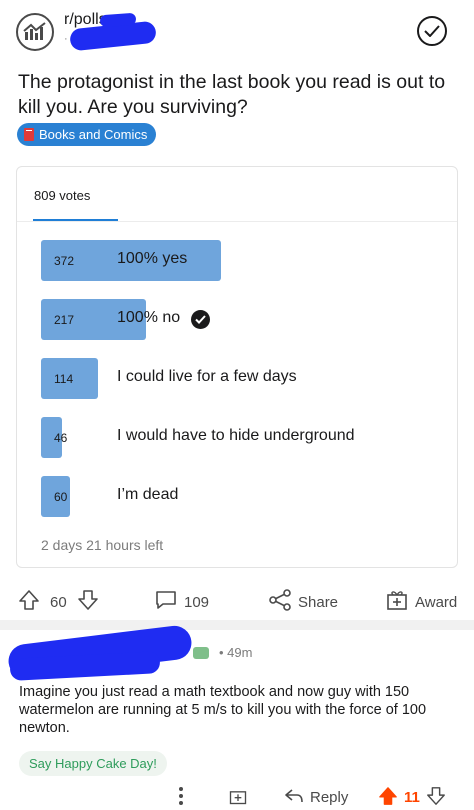  Describe the element at coordinates (64, 261) in the screenshot. I see `poll-option-count: 372` at that location.